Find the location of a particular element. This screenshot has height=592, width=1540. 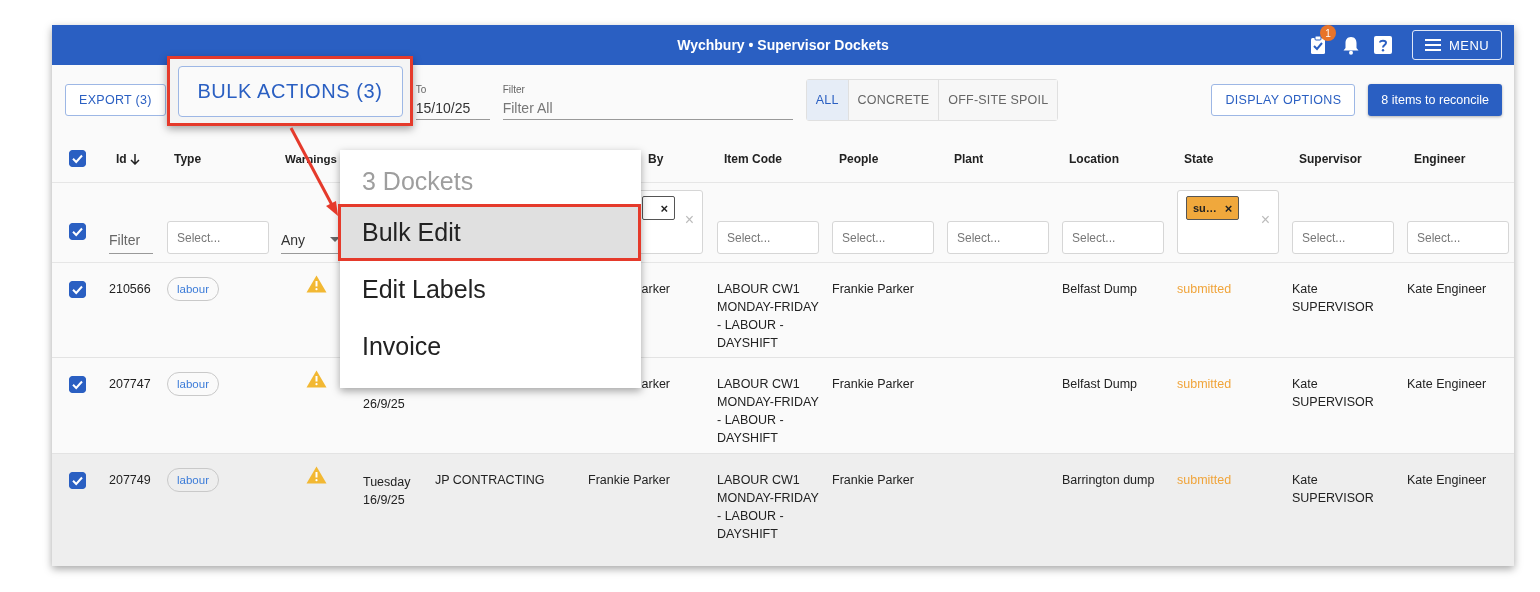

to-date-field: 15/10/25 is located at coordinates (452, 107).